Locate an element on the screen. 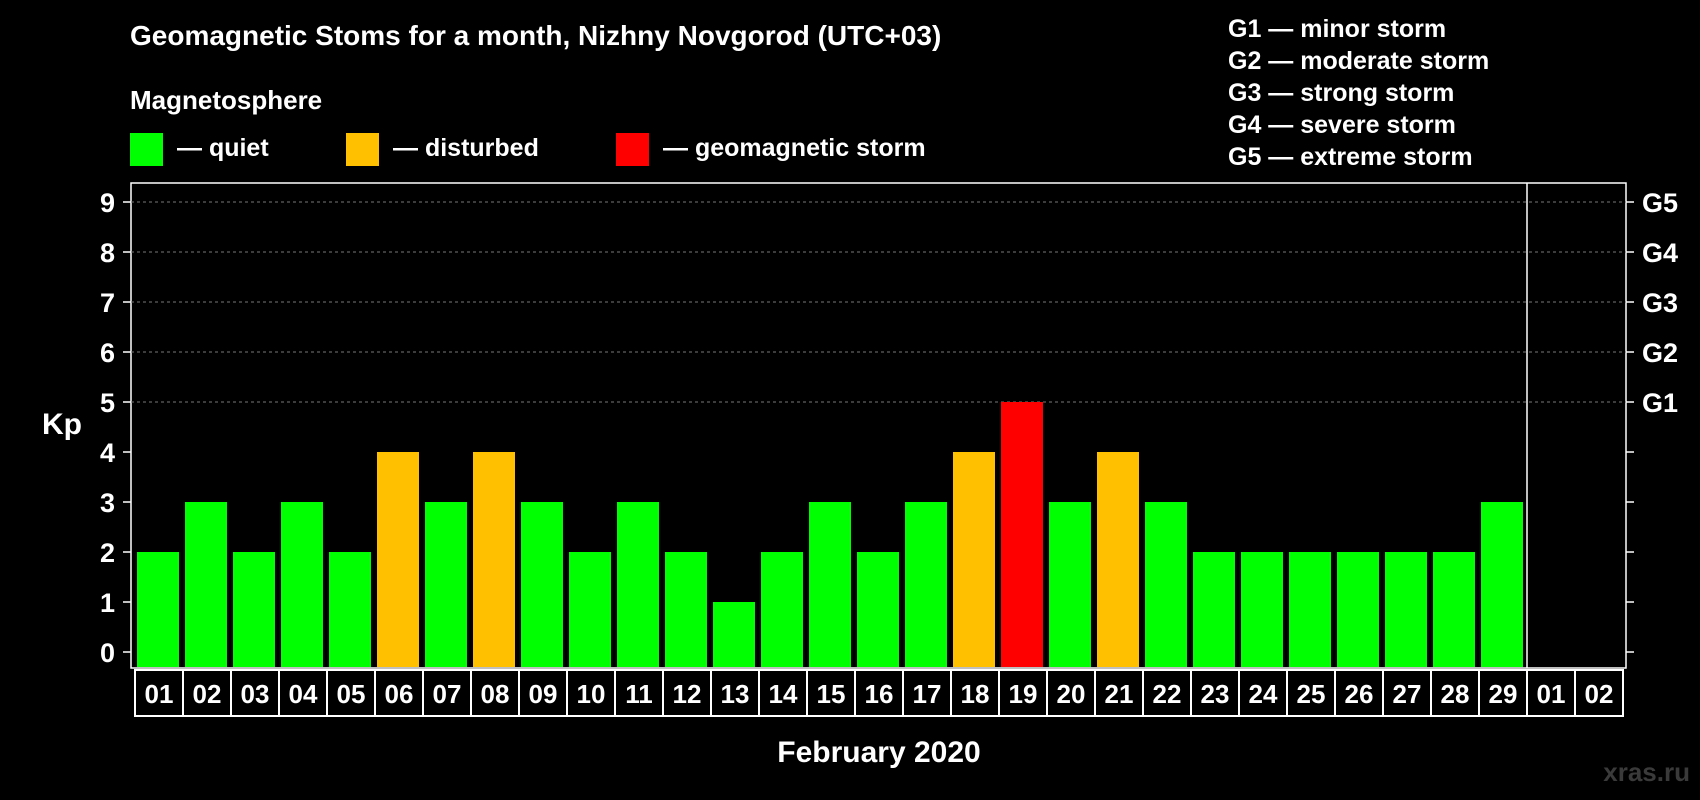  g-scale-item: G4 — severe storm is located at coordinates (1342, 125).